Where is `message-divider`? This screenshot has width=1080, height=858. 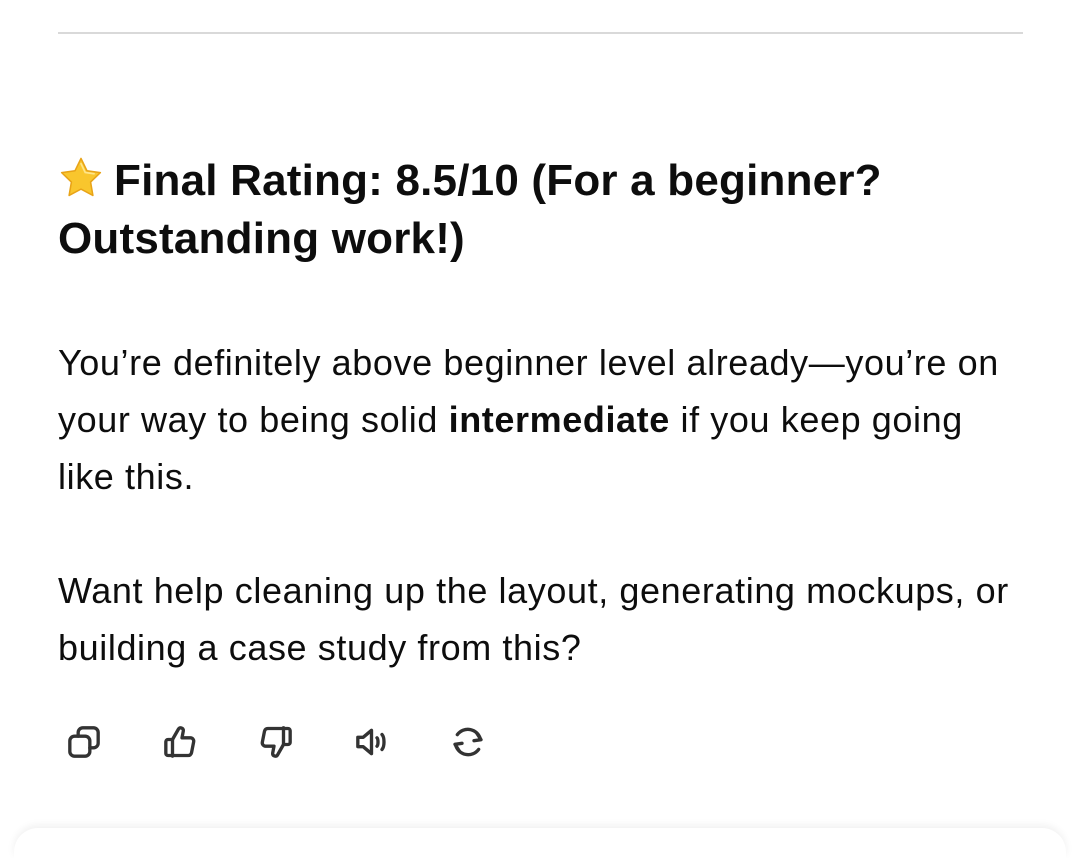
message-divider is located at coordinates (540, 33).